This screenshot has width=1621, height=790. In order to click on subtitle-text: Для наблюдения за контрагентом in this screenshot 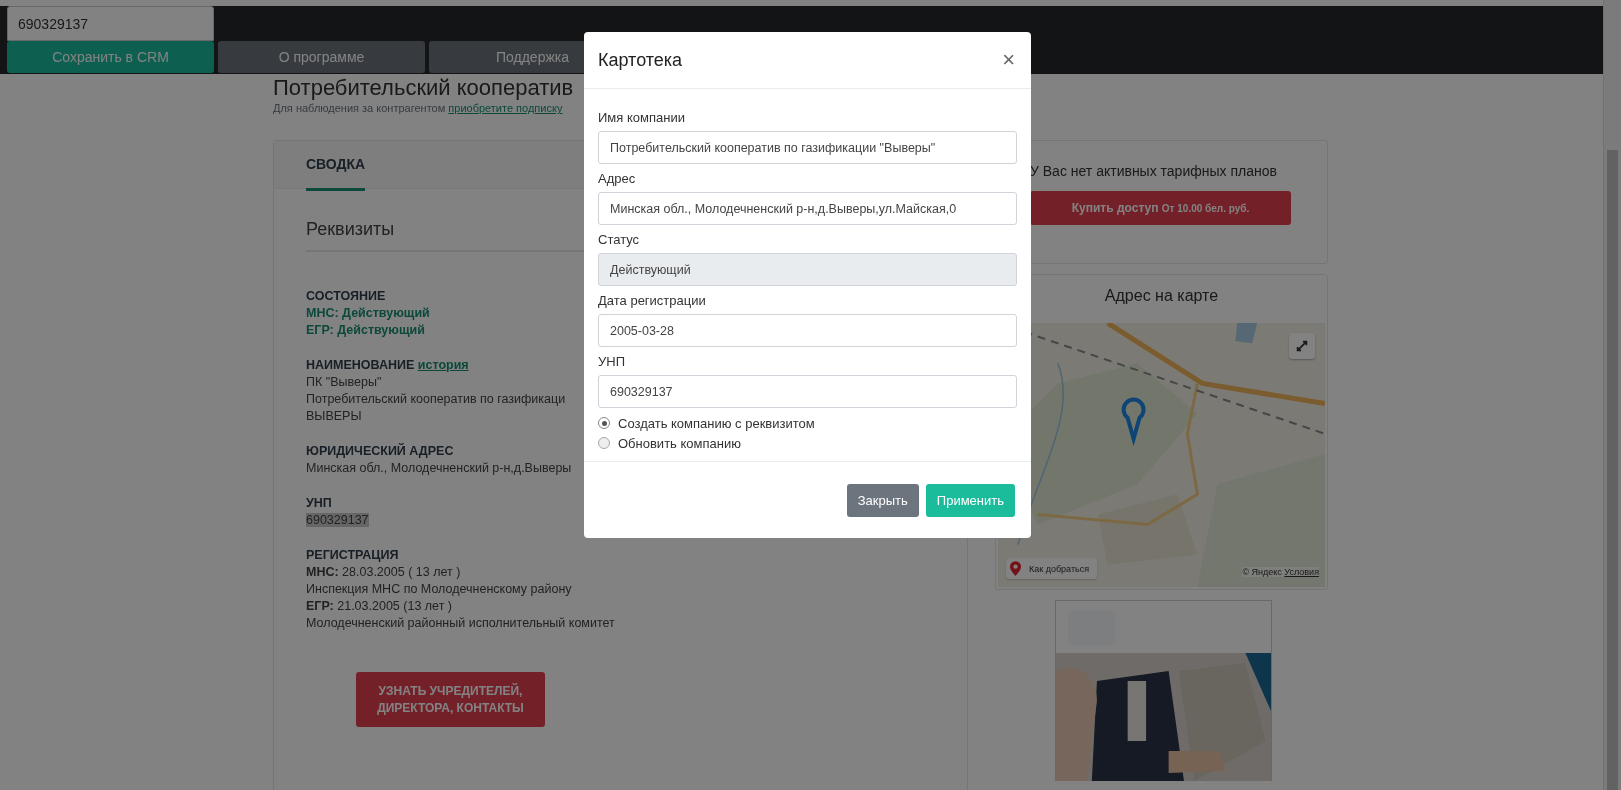, I will do `click(359, 108)`.